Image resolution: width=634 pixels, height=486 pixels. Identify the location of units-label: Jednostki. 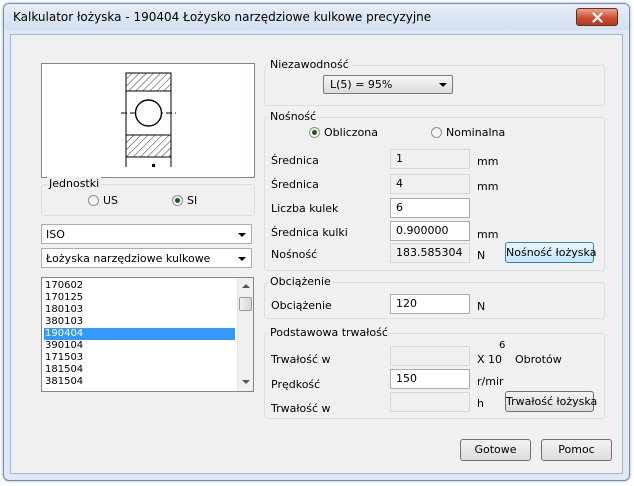
(74, 183).